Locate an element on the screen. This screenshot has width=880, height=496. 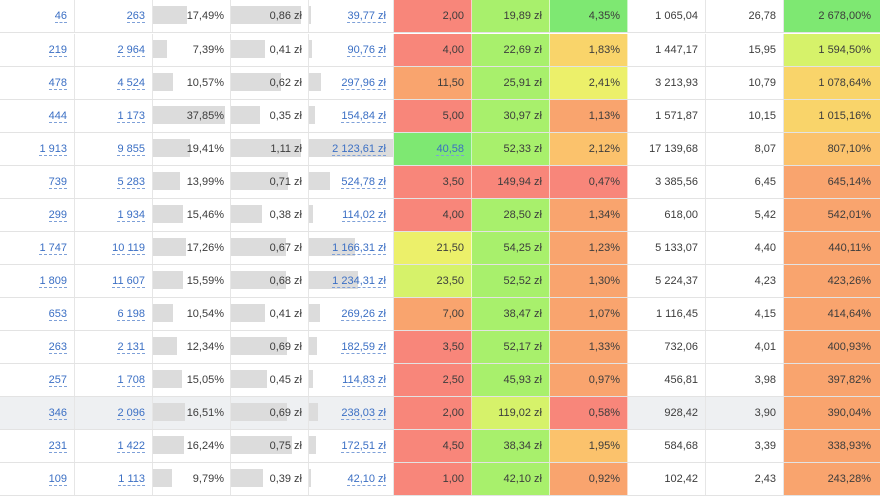
cell-col2: 6 198 is located at coordinates (114, 314).